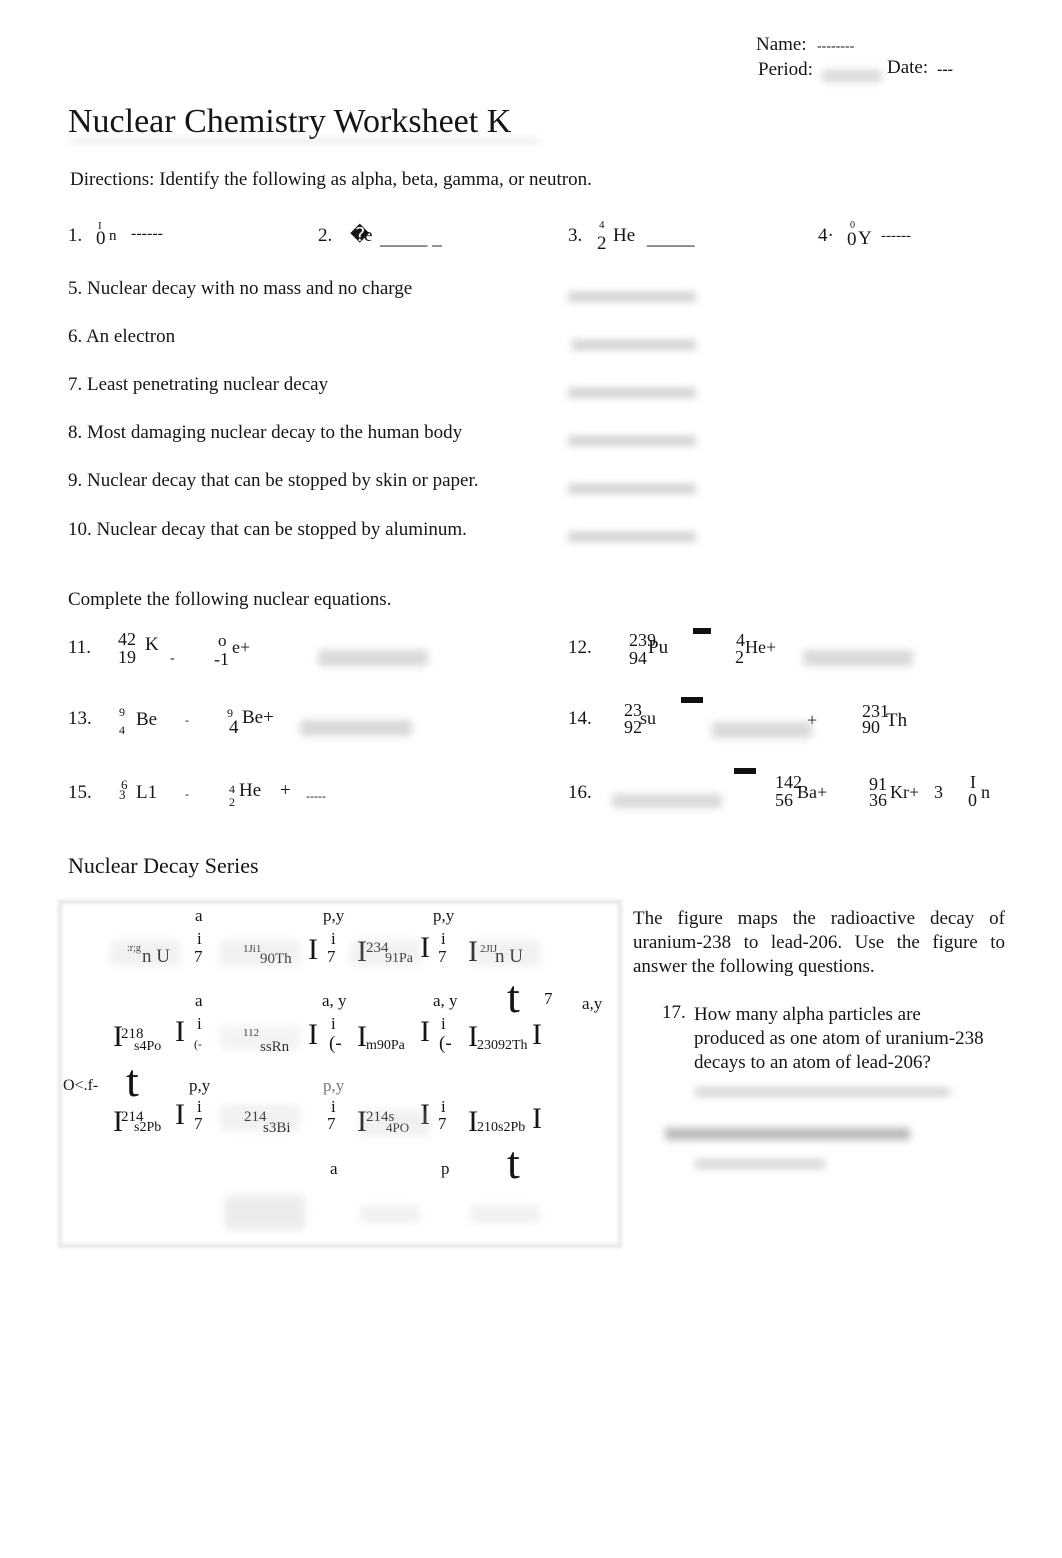 The image size is (1062, 1558). Describe the element at coordinates (122, 336) in the screenshot. I see `question-6: 6. An electron` at that location.